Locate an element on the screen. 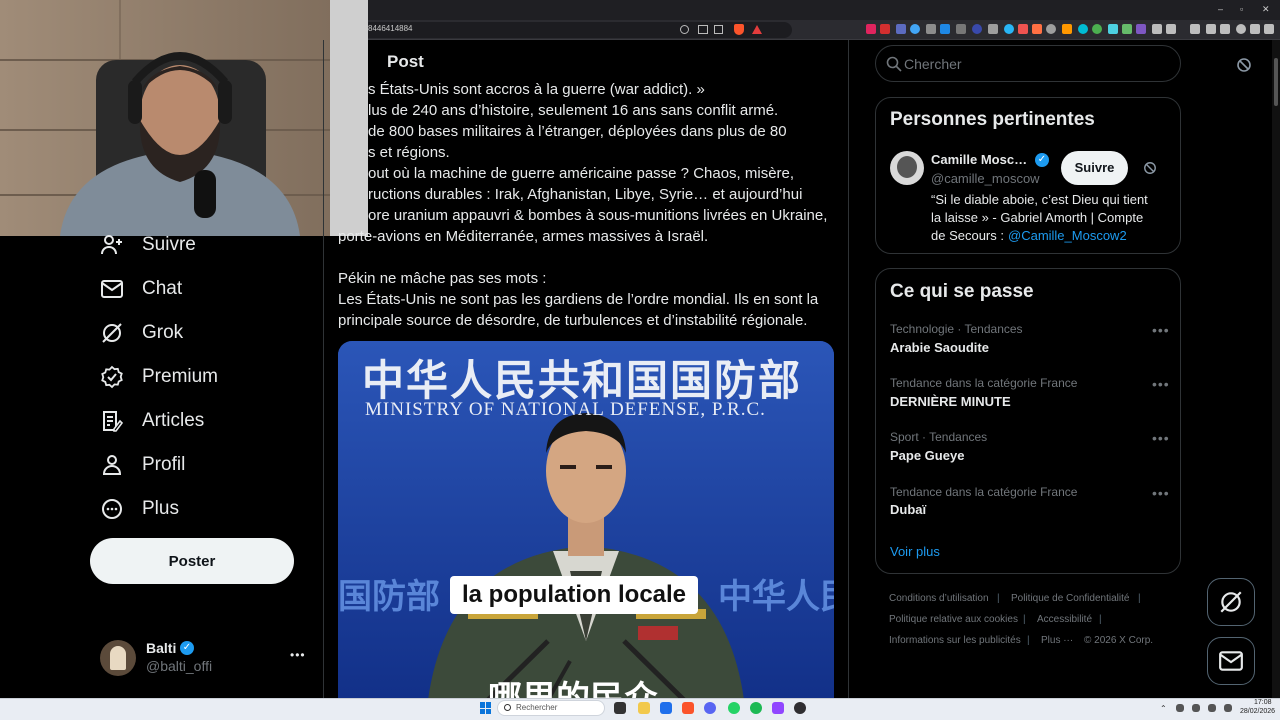 Image resolution: width=1280 pixels, height=720 pixels. scrollbar-thumb is located at coordinates (1276, 82).